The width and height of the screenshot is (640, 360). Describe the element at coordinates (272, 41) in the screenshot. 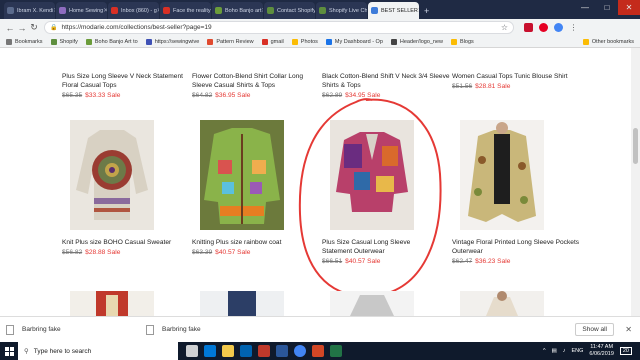

I see `bookmark-item: gmail` at that location.